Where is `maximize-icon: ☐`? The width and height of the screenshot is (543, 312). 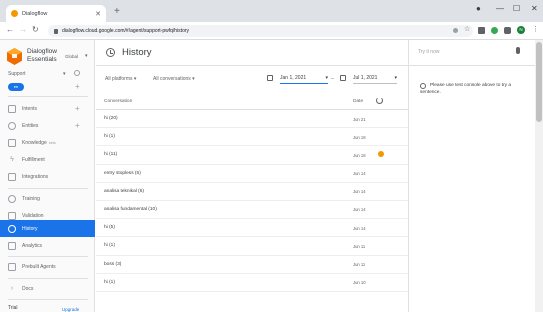 maximize-icon: ☐ is located at coordinates (516, 8).